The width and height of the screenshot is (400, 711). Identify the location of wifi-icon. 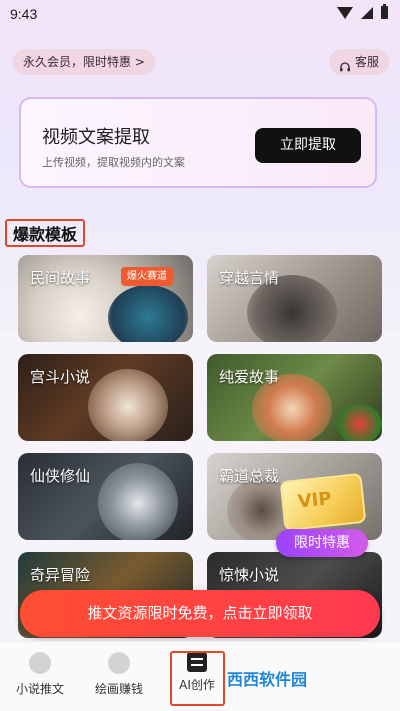
(345, 12).